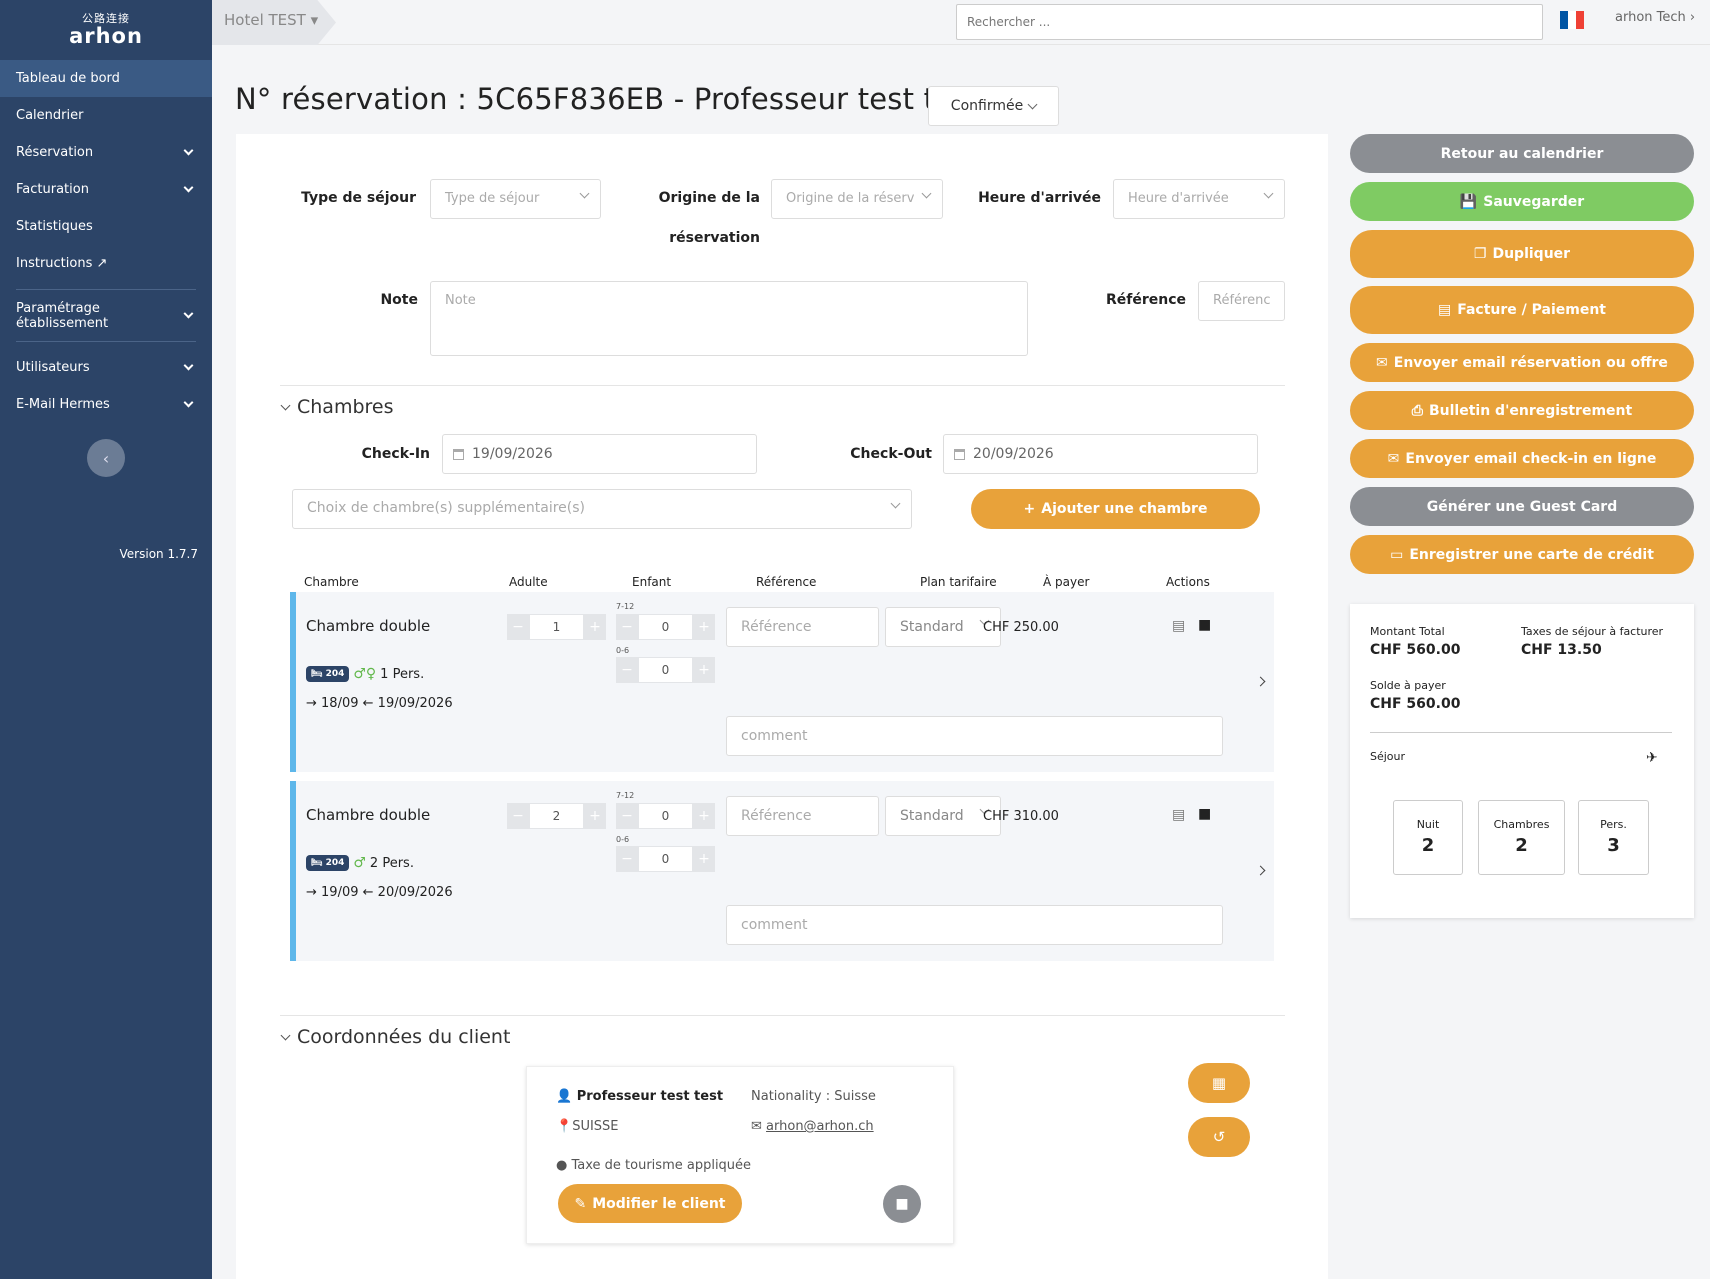 The height and width of the screenshot is (1279, 1710). Describe the element at coordinates (106, 152) in the screenshot. I see `sidebar-item-reservation: Réservation` at that location.